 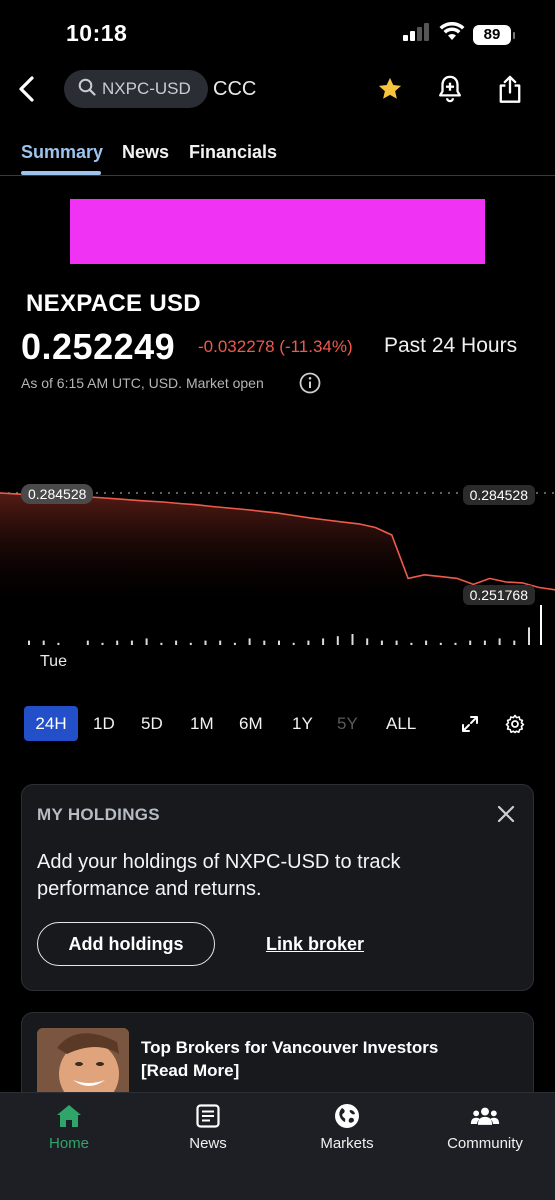 What do you see at coordinates (61, 173) in the screenshot?
I see `tab-active-indicator` at bounding box center [61, 173].